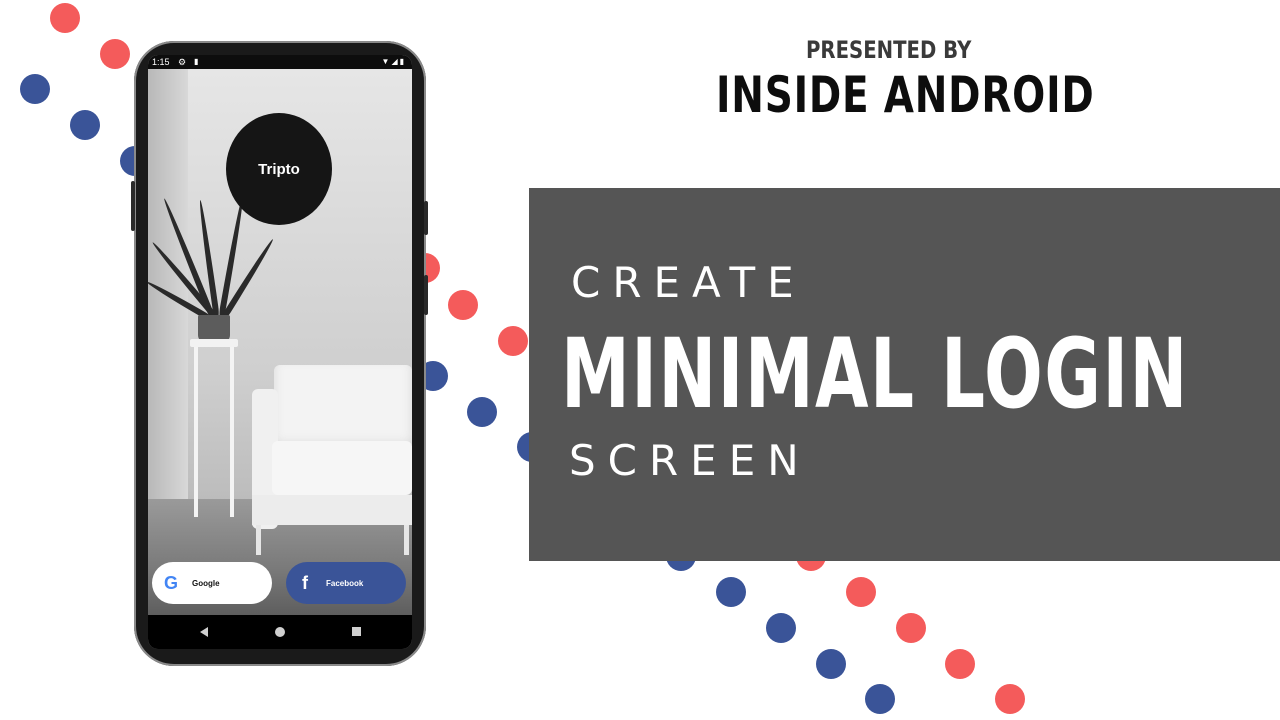 The height and width of the screenshot is (720, 1280). I want to click on home-icon, so click(280, 632).